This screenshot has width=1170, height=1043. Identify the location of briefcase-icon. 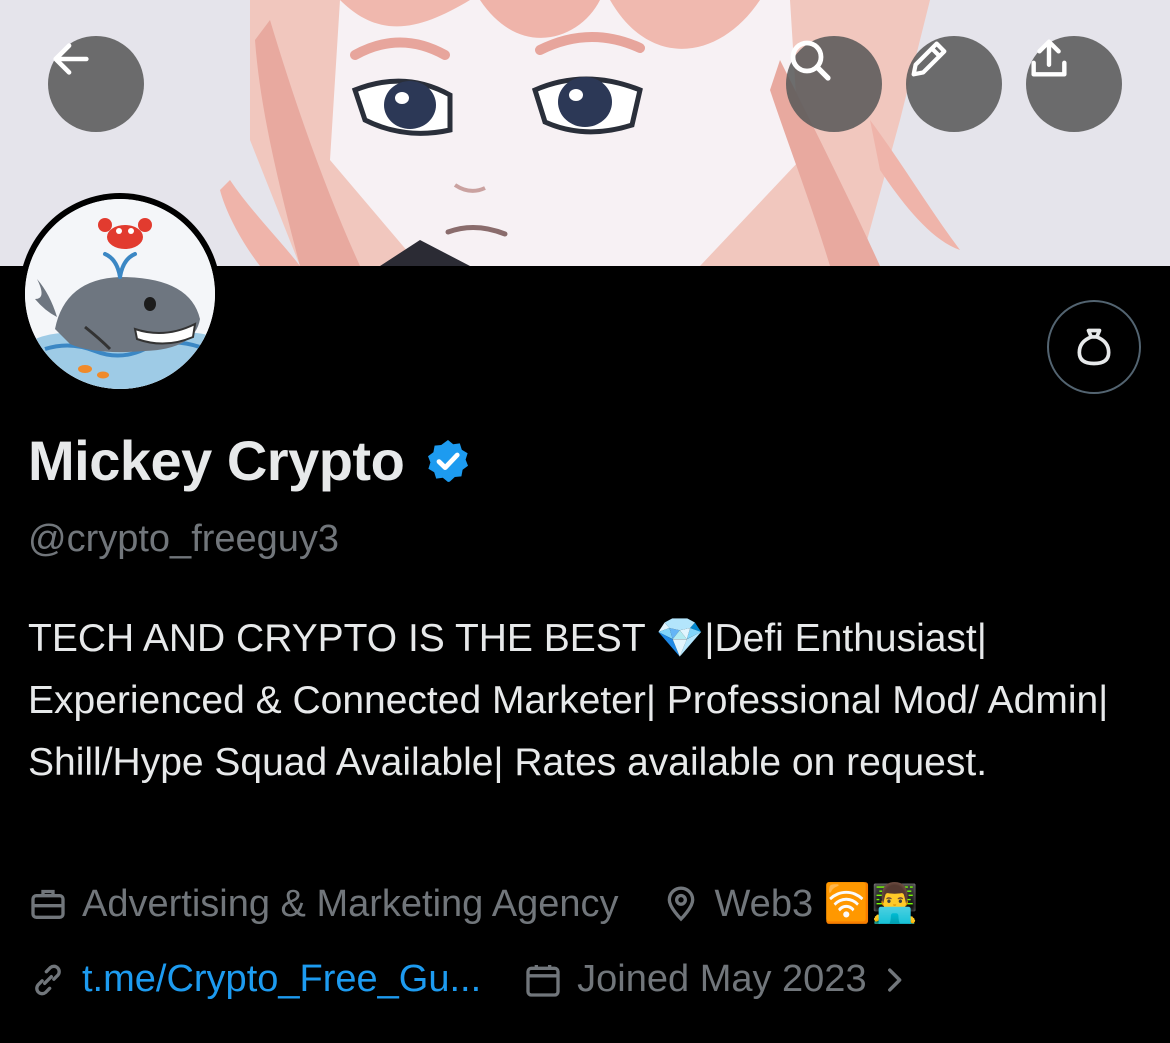
(48, 904).